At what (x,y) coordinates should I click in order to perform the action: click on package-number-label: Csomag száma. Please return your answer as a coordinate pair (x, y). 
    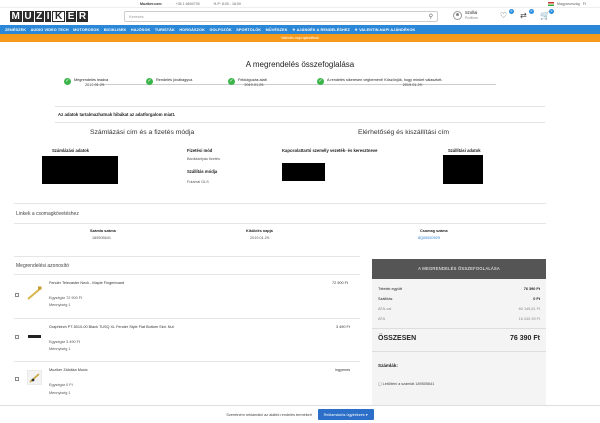
    Looking at the image, I should click on (434, 231).